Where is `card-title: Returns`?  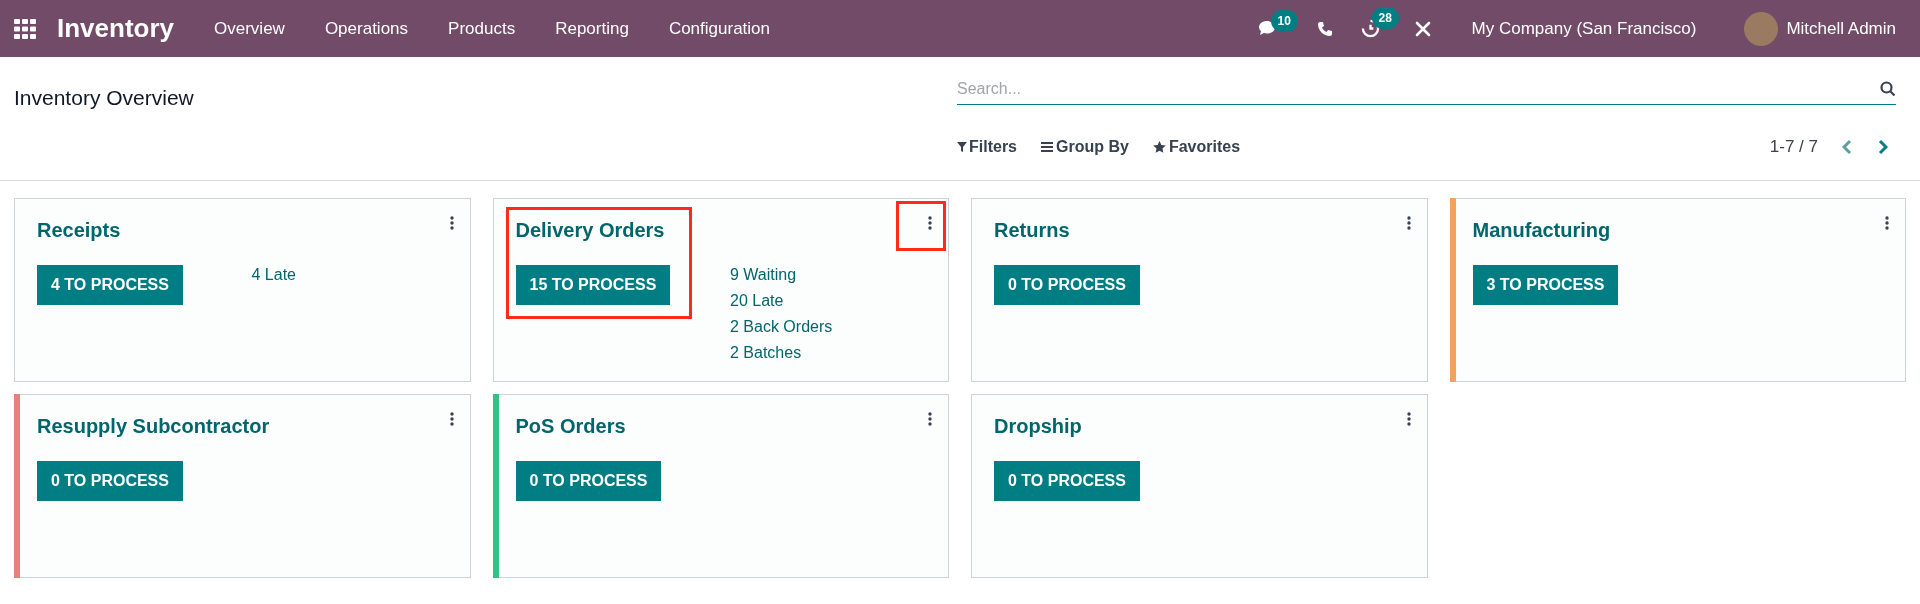 card-title: Returns is located at coordinates (1032, 229).